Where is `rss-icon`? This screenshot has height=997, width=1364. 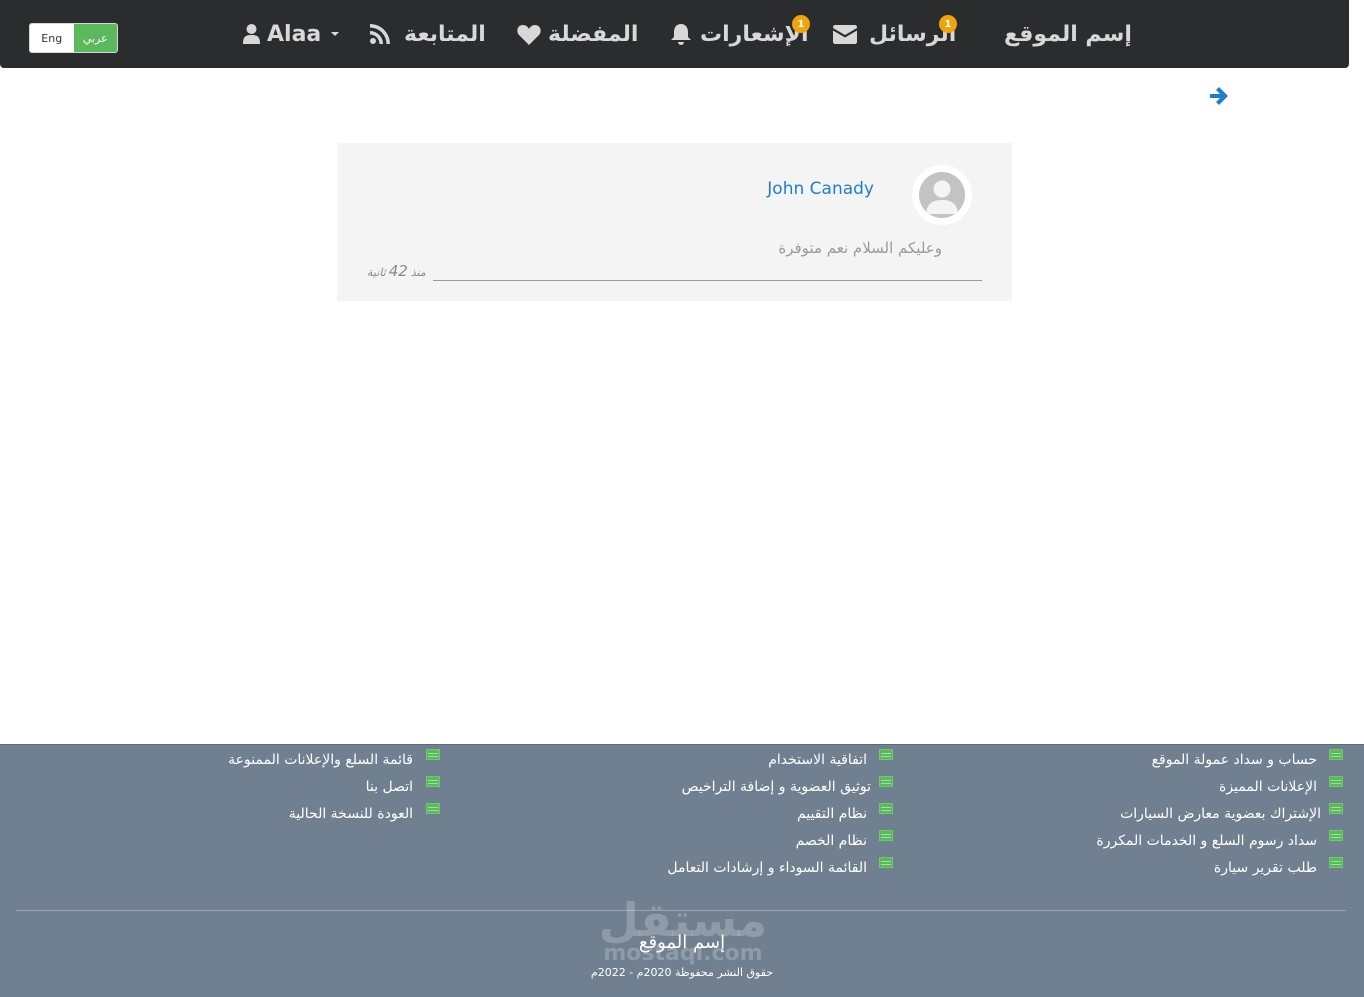 rss-icon is located at coordinates (380, 34).